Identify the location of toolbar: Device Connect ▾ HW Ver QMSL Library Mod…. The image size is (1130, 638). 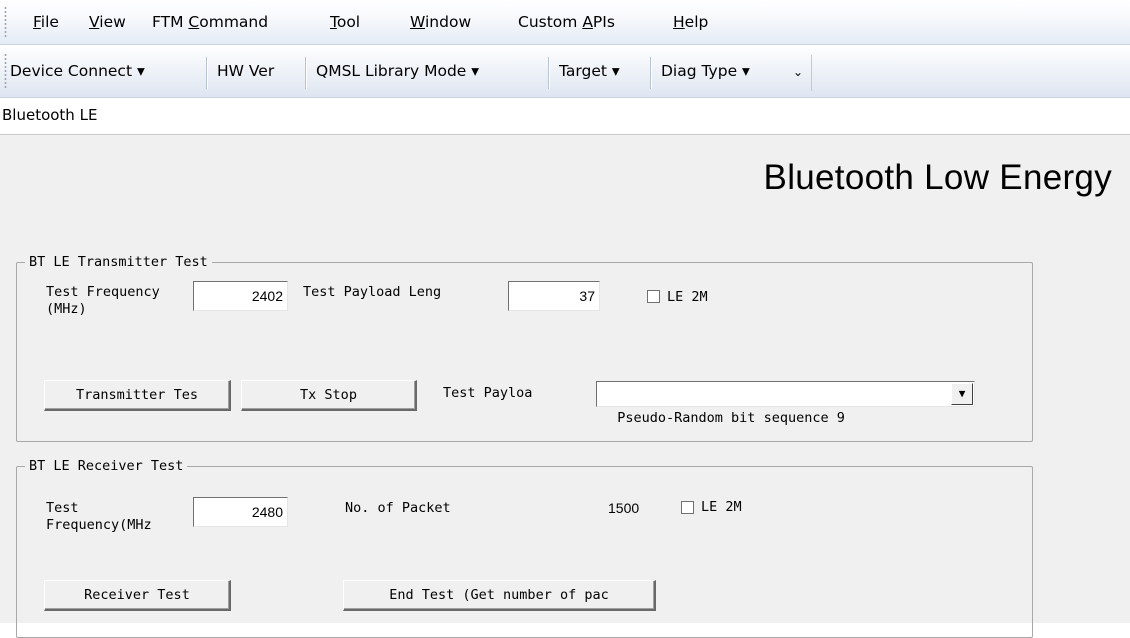
(565, 71).